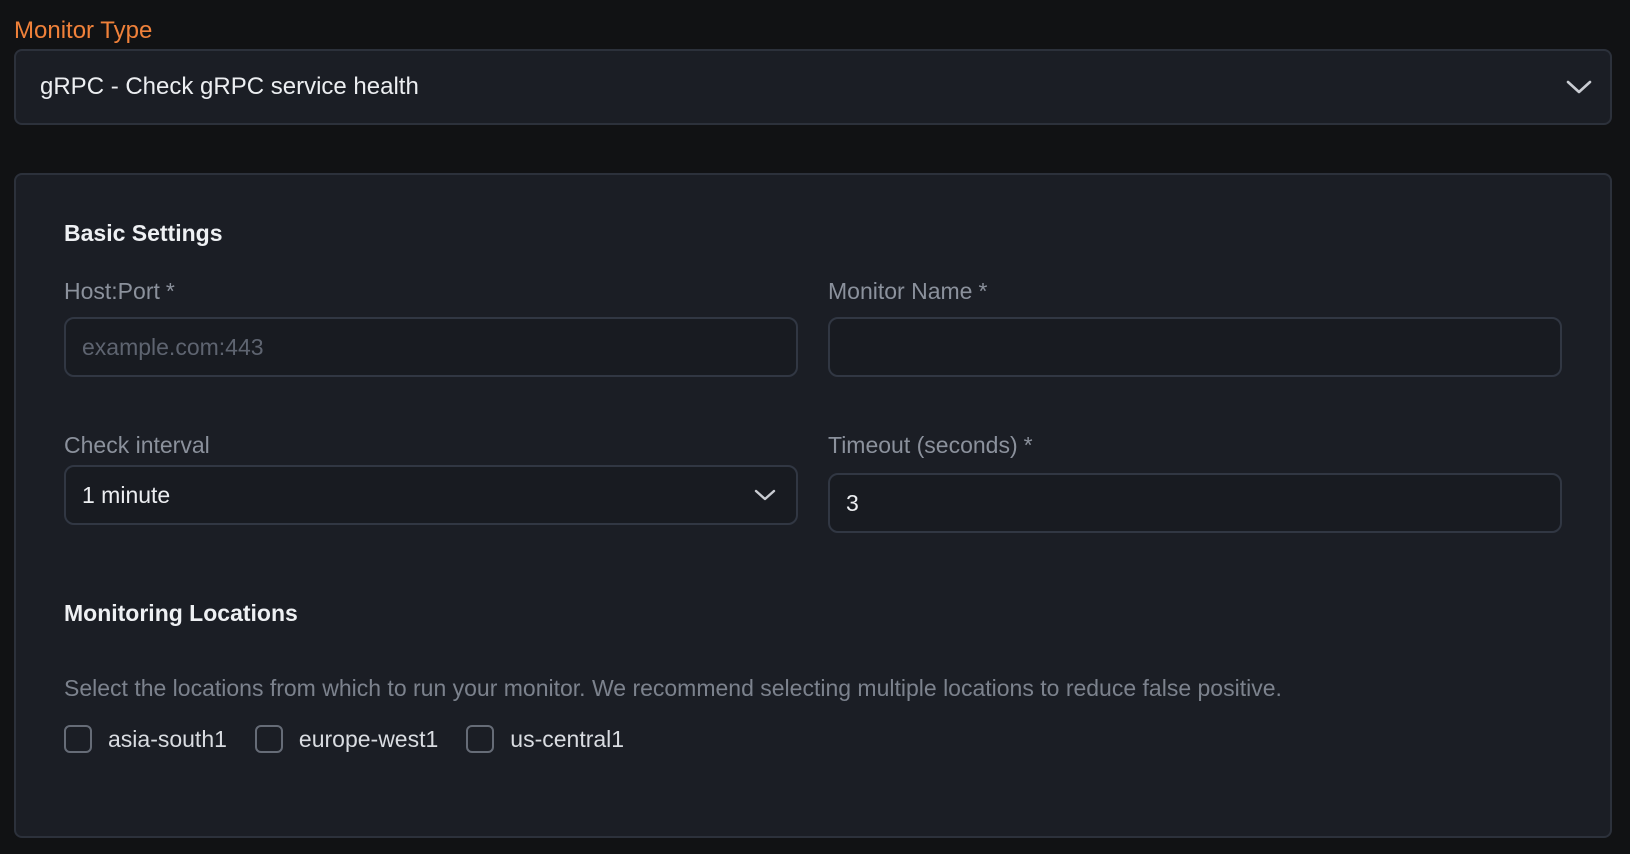 Image resolution: width=1630 pixels, height=854 pixels. I want to click on check-interval-label-text: Check interval, so click(137, 445).